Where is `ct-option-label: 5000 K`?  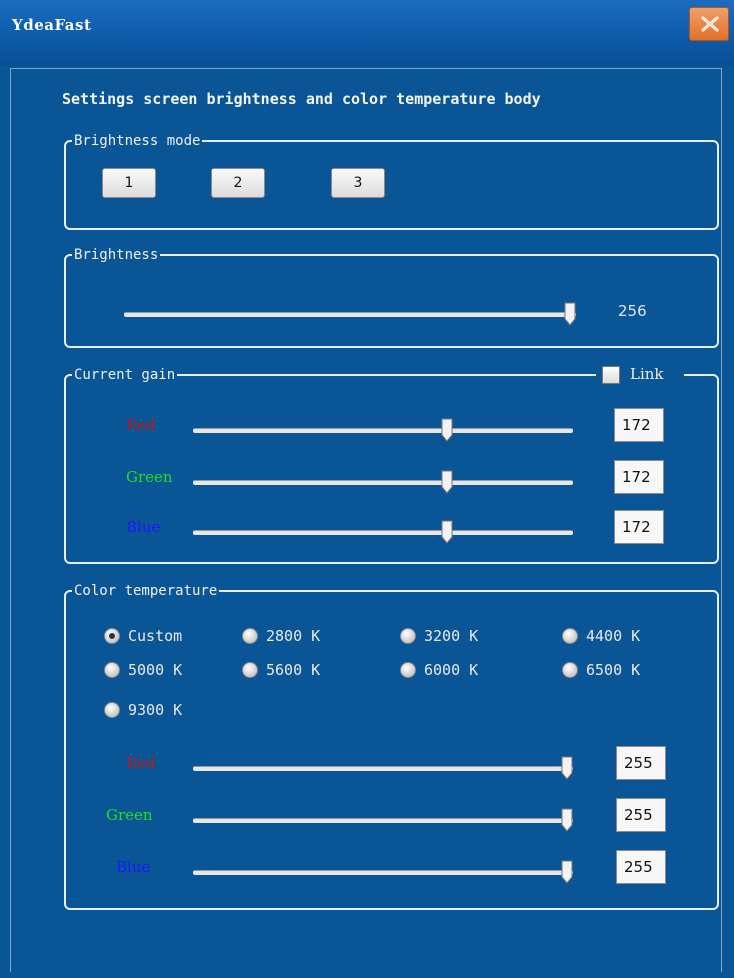 ct-option-label: 5000 K is located at coordinates (155, 670).